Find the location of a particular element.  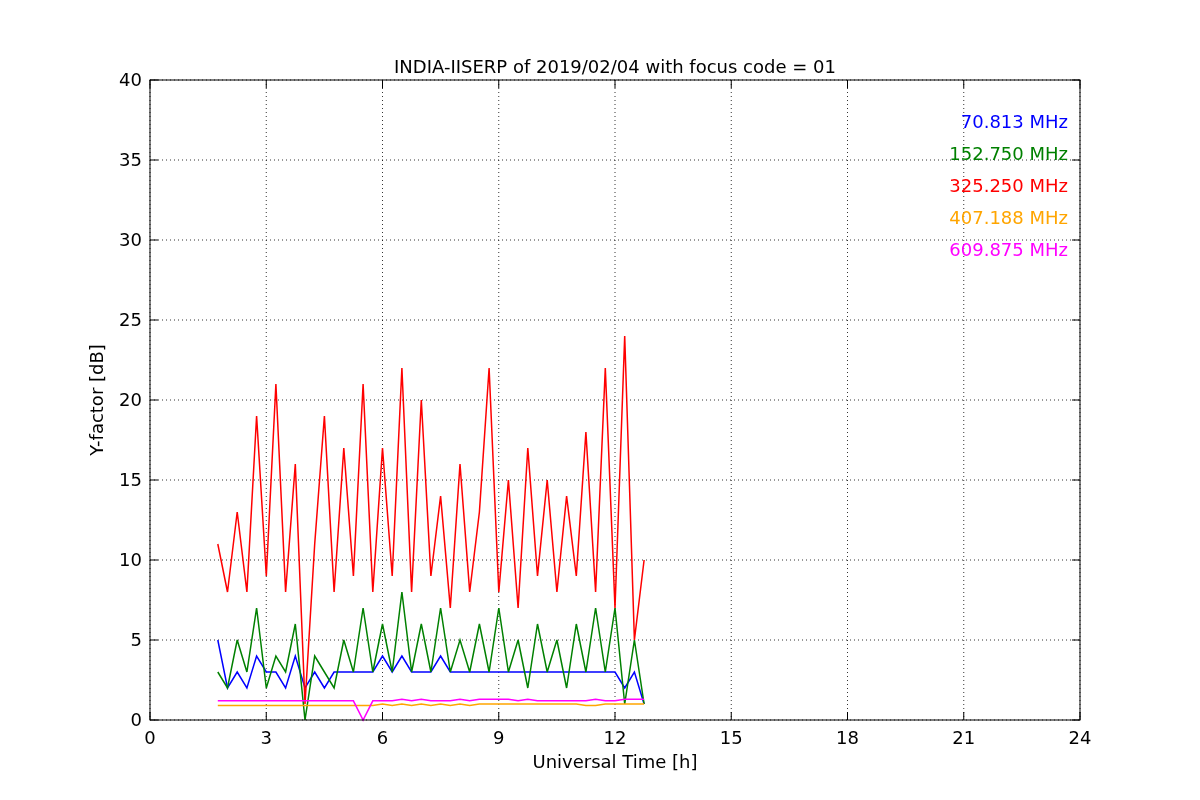

legend-label: 70.813 MHz is located at coordinates (1014, 121).